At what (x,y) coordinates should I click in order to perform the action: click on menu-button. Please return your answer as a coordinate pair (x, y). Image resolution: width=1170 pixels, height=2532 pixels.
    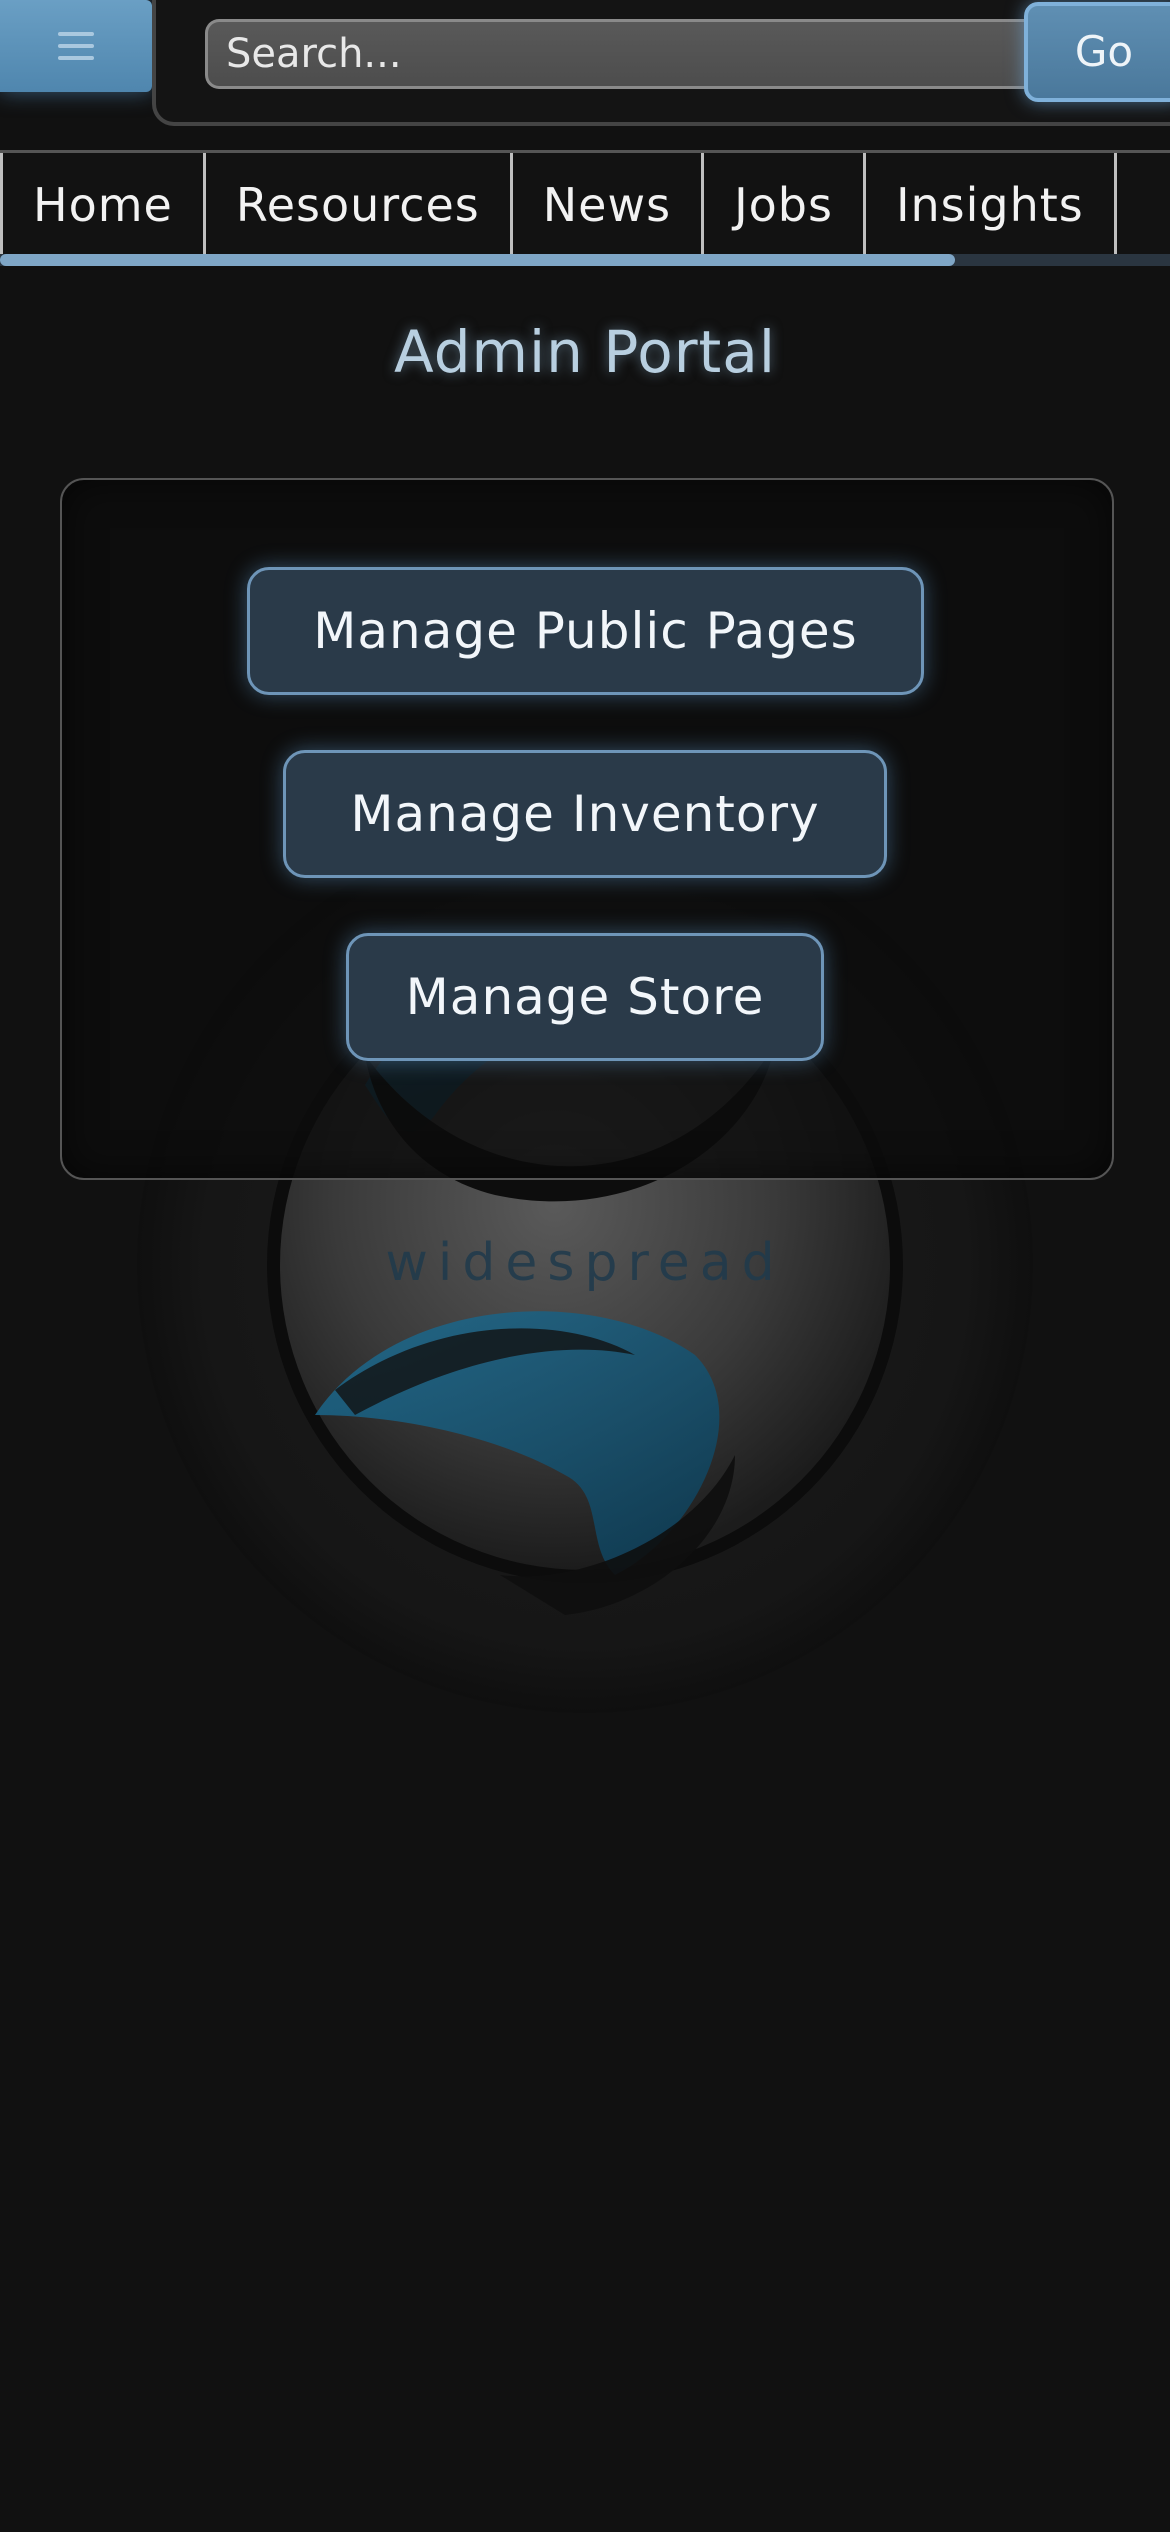
    Looking at the image, I should click on (76, 46).